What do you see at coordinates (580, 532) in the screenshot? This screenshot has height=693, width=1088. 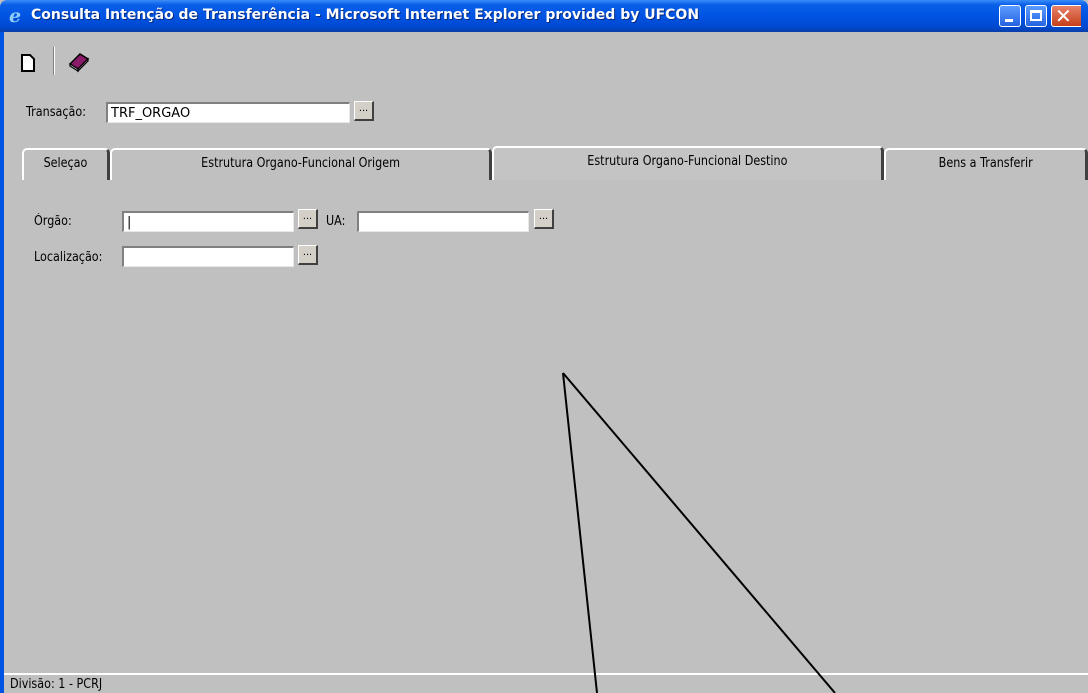 I see `annotation-line-left` at bounding box center [580, 532].